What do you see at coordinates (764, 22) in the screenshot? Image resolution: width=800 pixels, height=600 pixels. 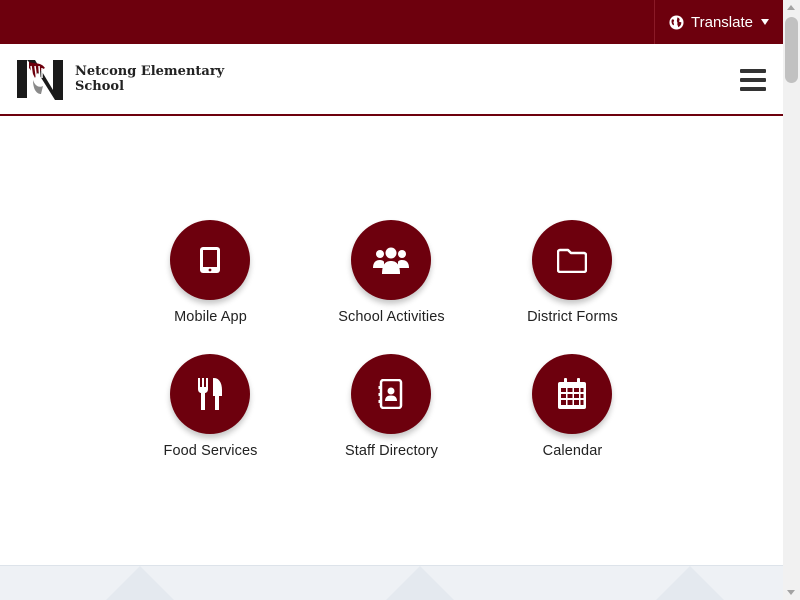 I see `chevron-down-icon` at bounding box center [764, 22].